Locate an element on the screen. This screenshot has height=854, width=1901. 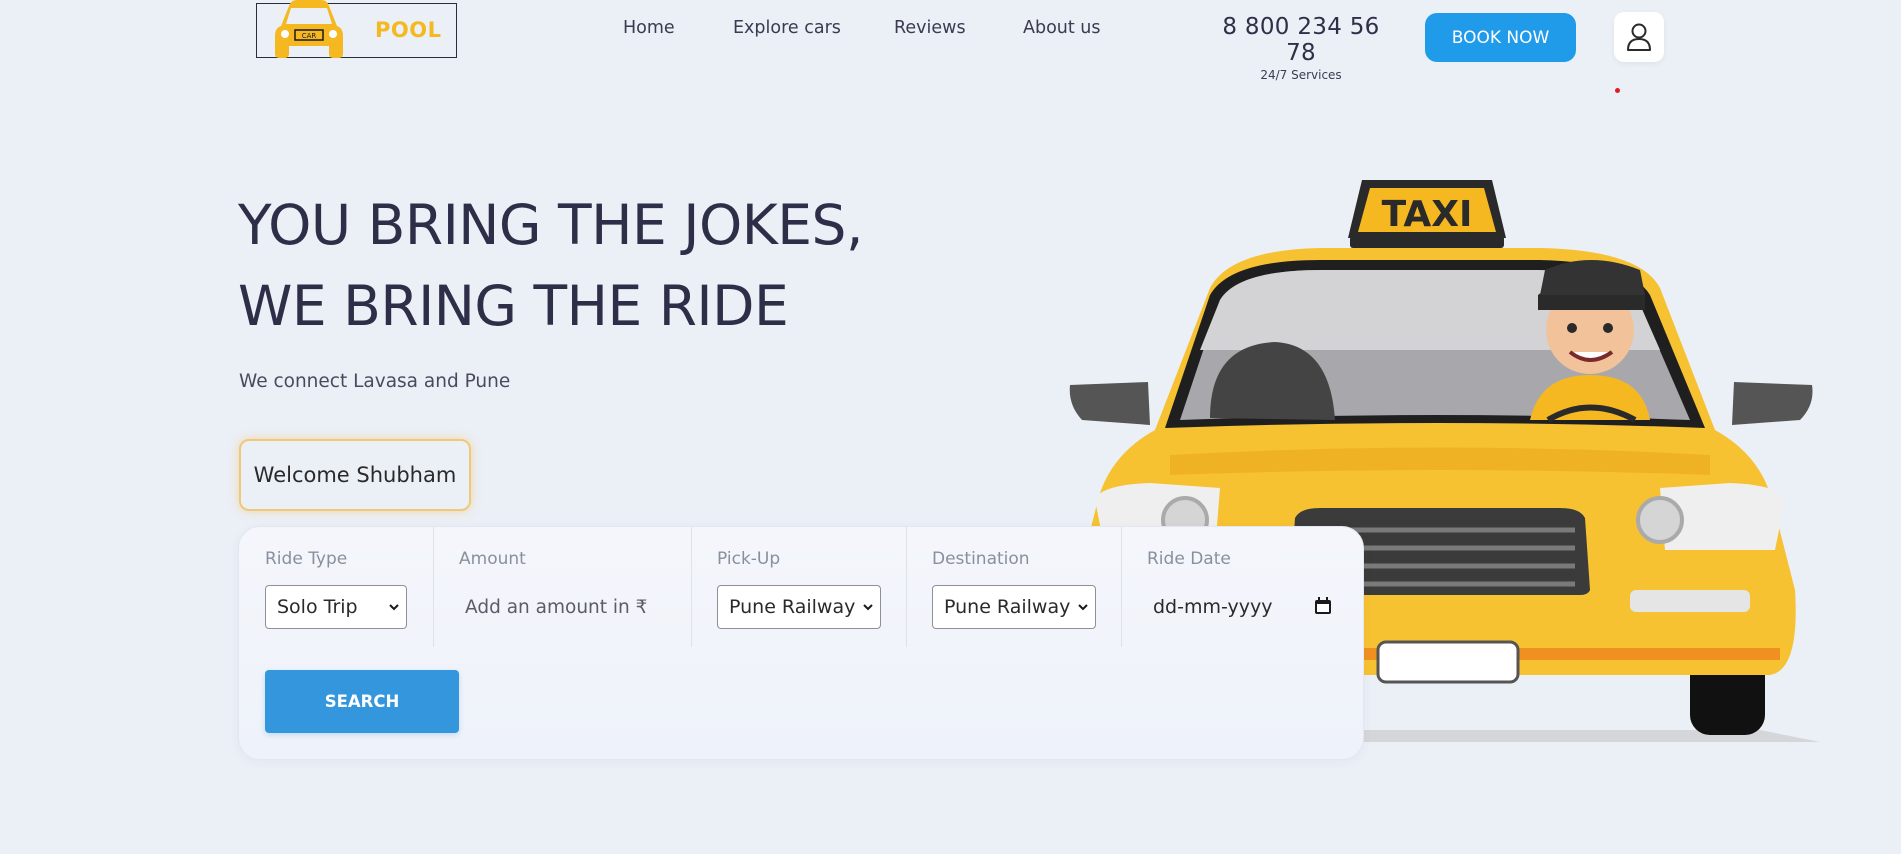
ride-date-field: Ride Date dd-mm-yyyy is located at coordinates (1243, 587).